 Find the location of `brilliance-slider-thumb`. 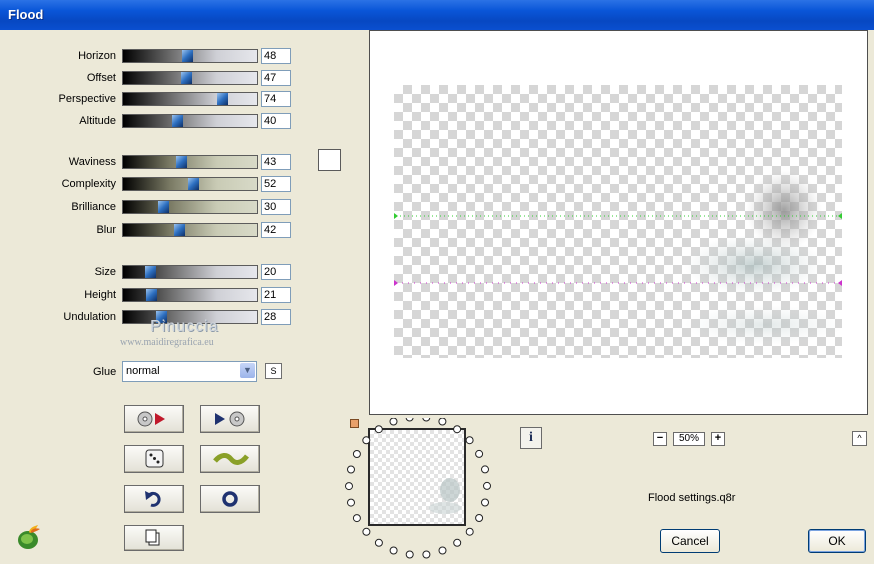

brilliance-slider-thumb is located at coordinates (164, 207).